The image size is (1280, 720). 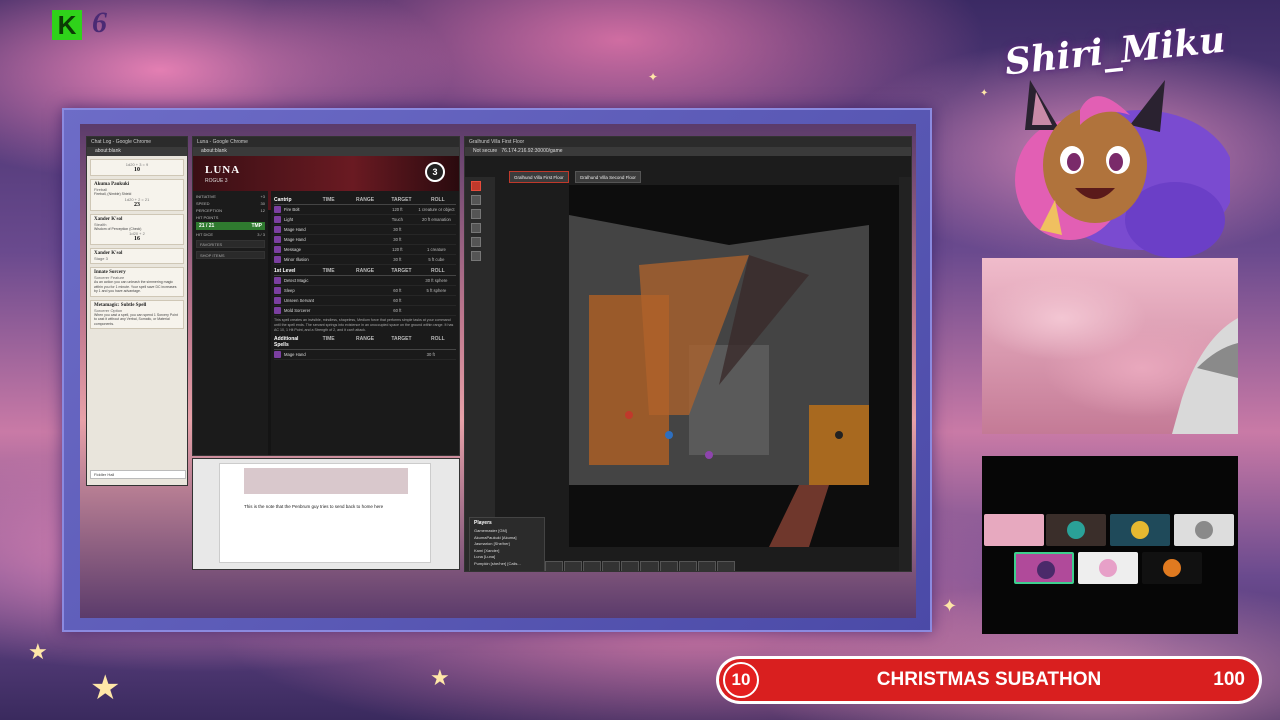 What do you see at coordinates (1122, 169) in the screenshot?
I see `streamer-avatar` at bounding box center [1122, 169].